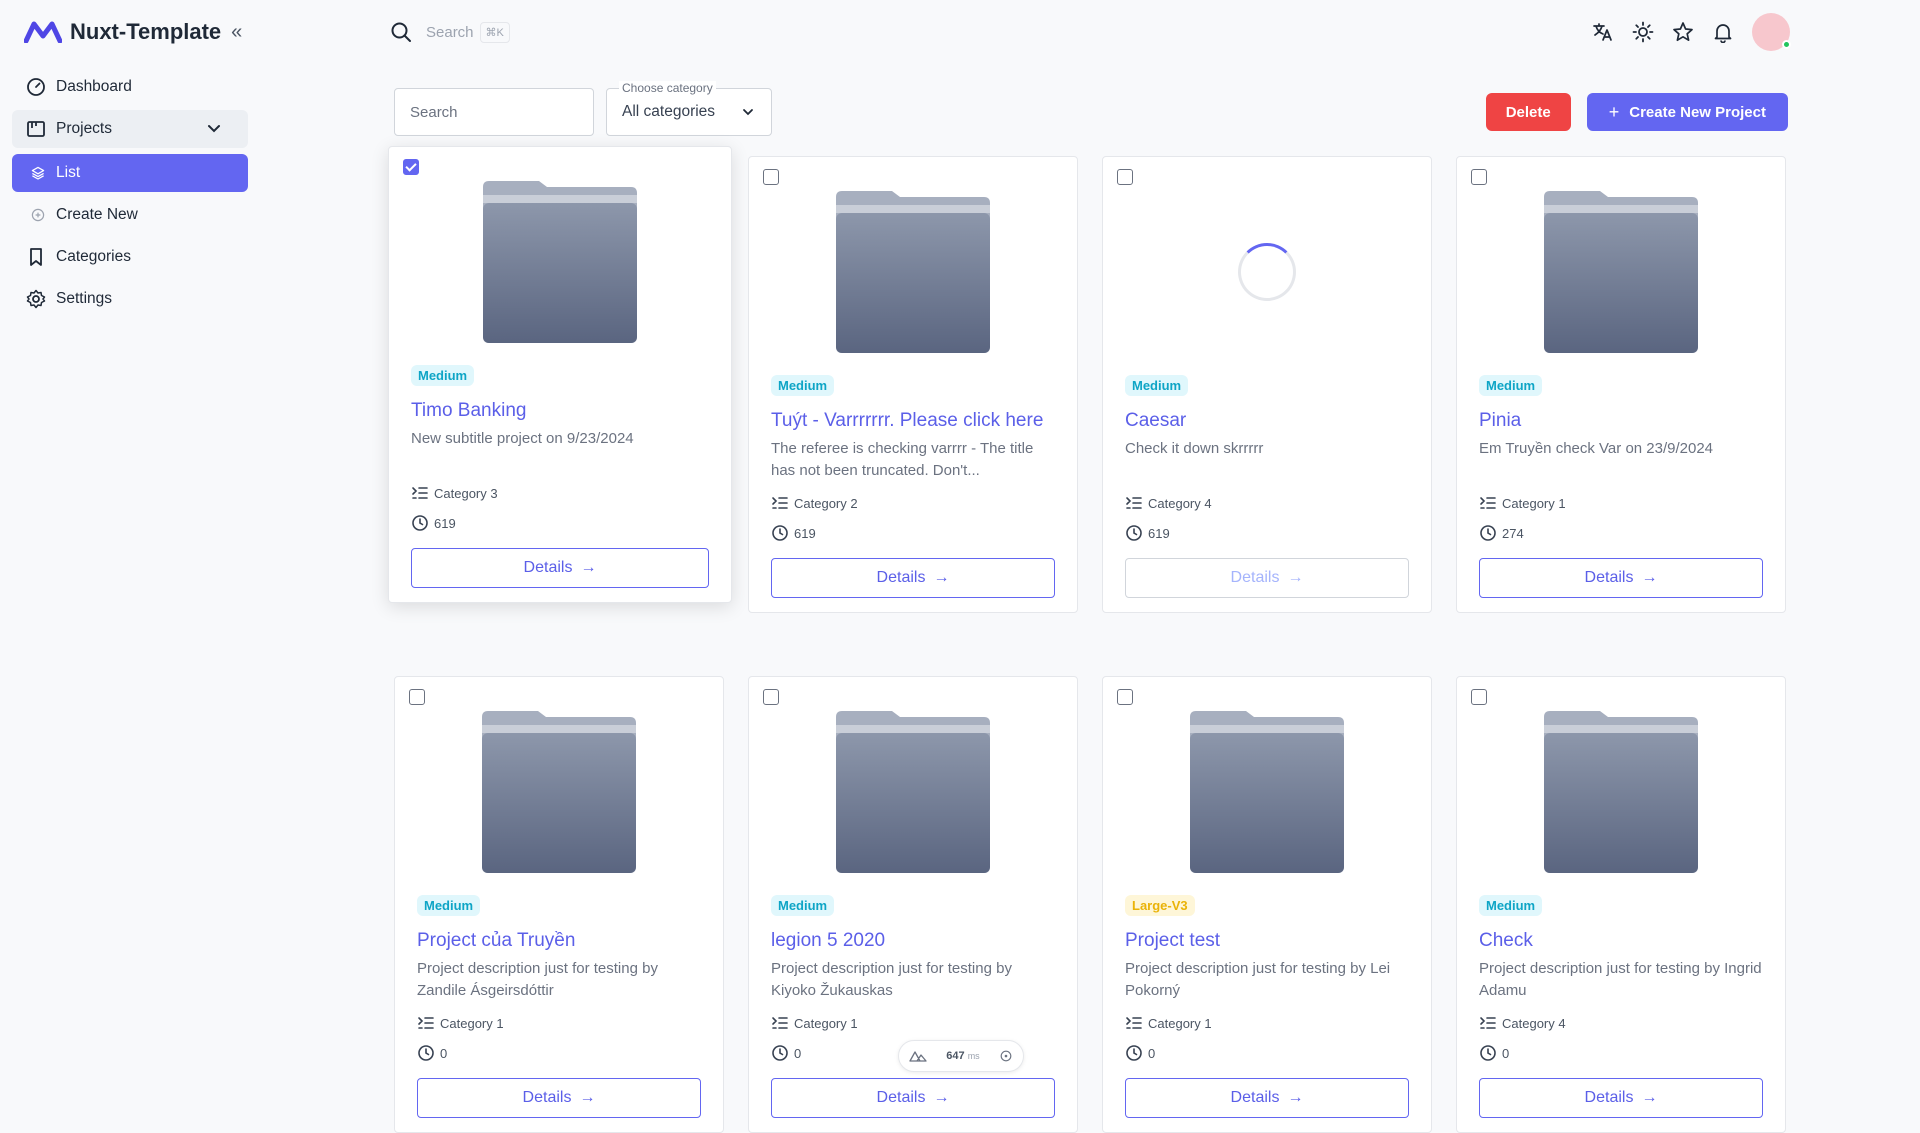  What do you see at coordinates (1683, 32) in the screenshot?
I see `star-icon` at bounding box center [1683, 32].